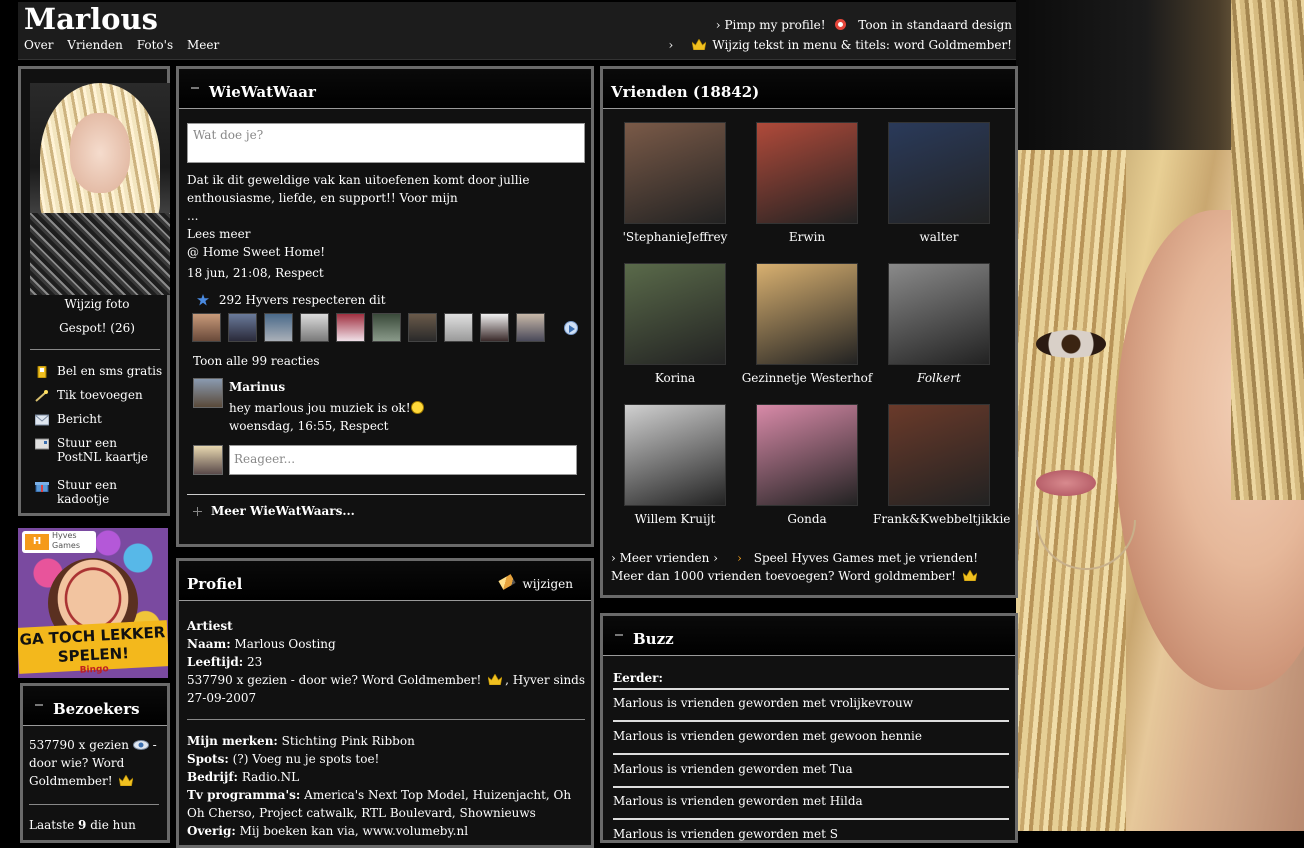 This screenshot has height=848, width=1304. Describe the element at coordinates (571, 328) in the screenshot. I see `next-arrow-icon` at that location.